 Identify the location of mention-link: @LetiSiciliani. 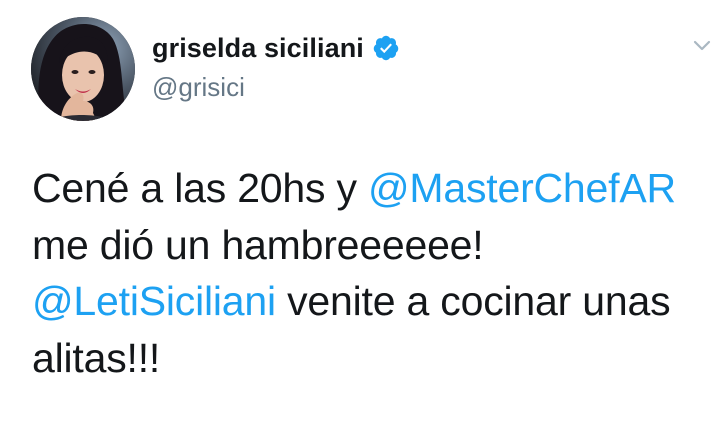
(154, 301).